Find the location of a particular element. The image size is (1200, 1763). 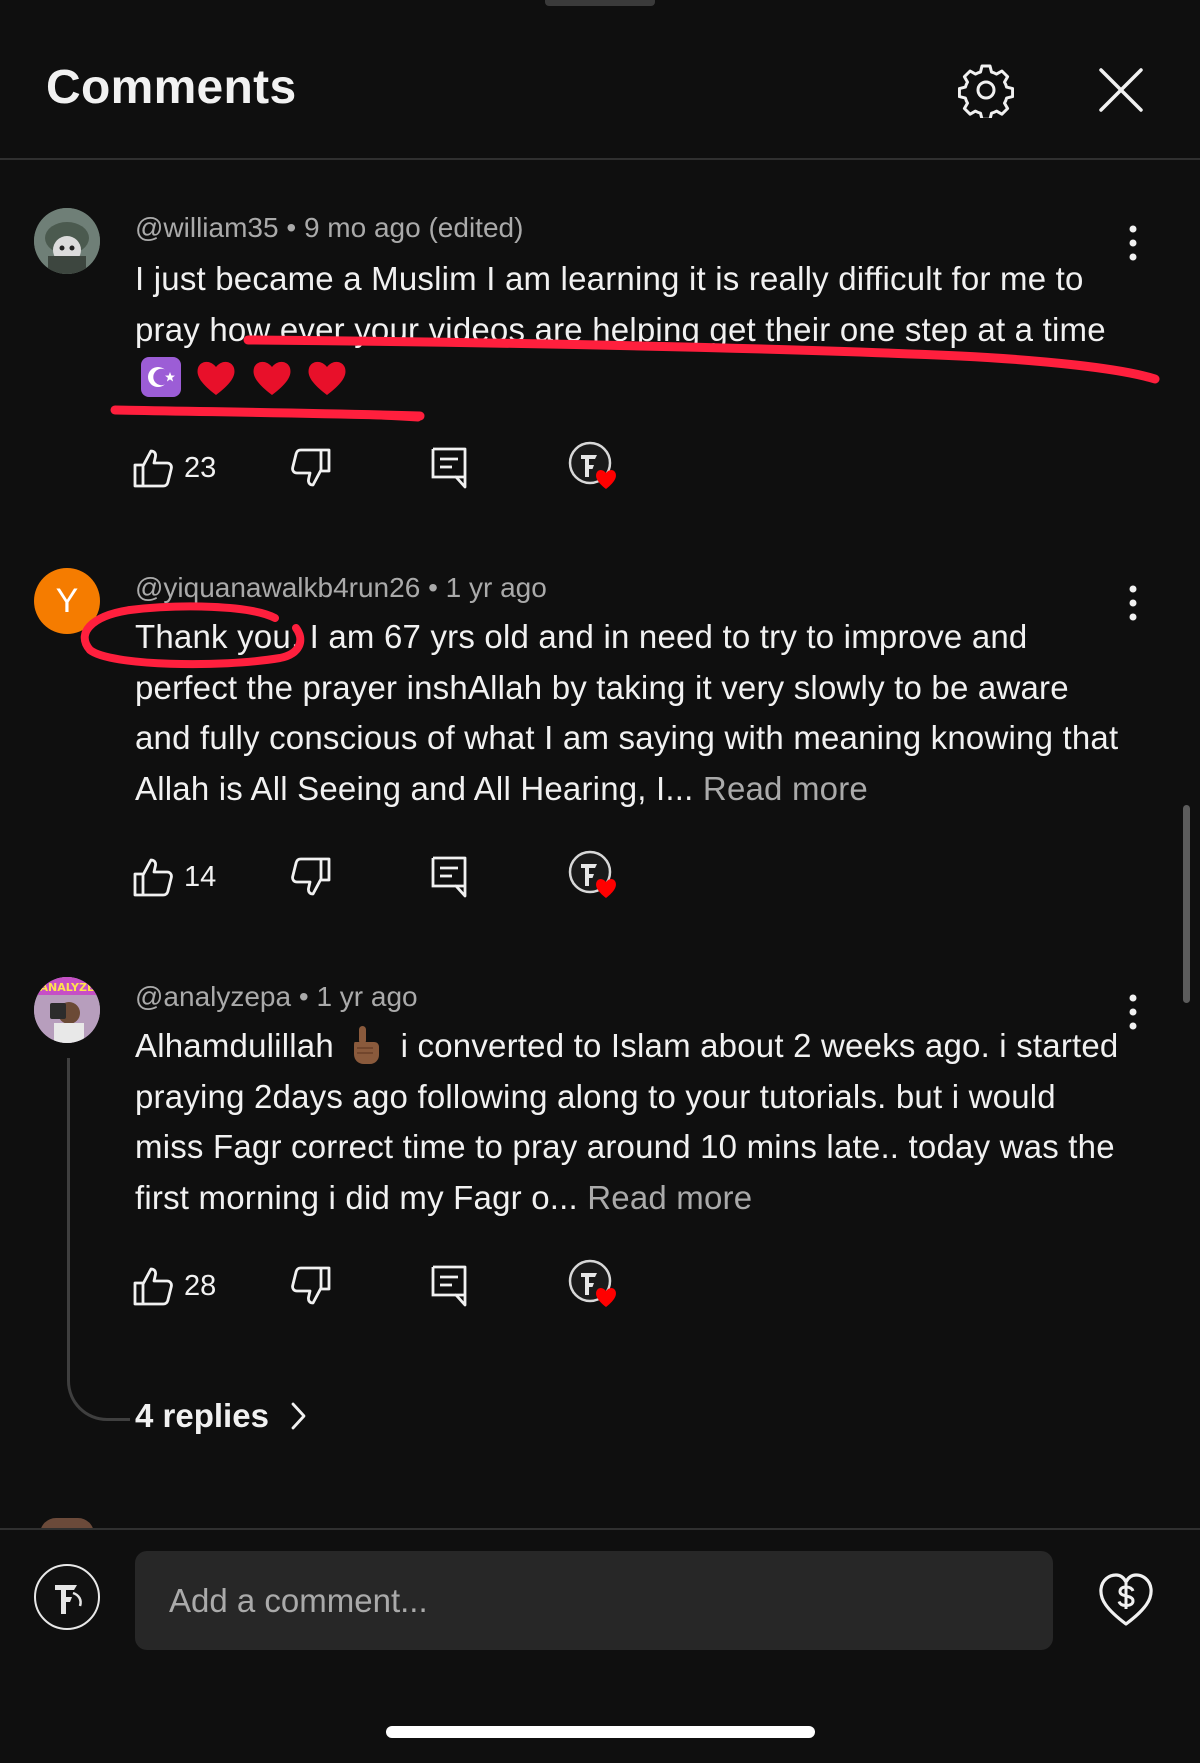

like-button: 14 is located at coordinates (174, 877).